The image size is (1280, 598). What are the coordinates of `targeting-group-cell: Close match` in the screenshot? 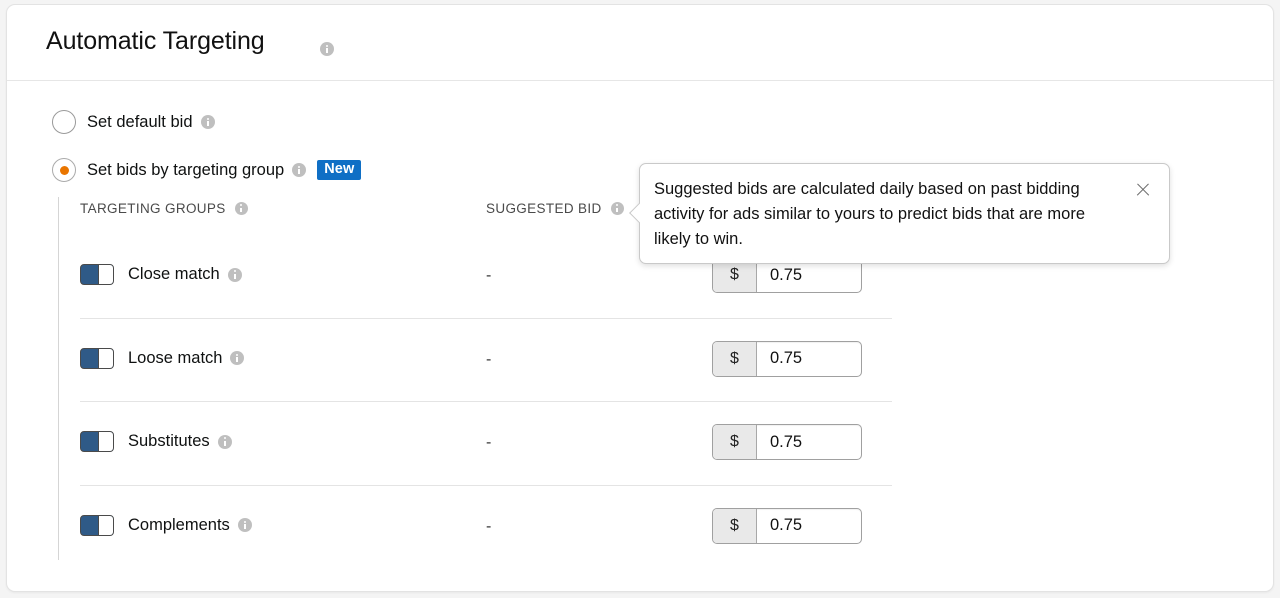 It's located at (161, 274).